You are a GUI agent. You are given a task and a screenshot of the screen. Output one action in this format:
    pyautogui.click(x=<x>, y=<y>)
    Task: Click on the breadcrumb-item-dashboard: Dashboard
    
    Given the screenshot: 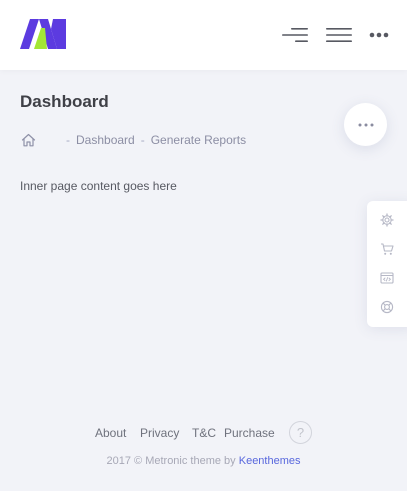 What is the action you would take?
    pyautogui.click(x=105, y=140)
    